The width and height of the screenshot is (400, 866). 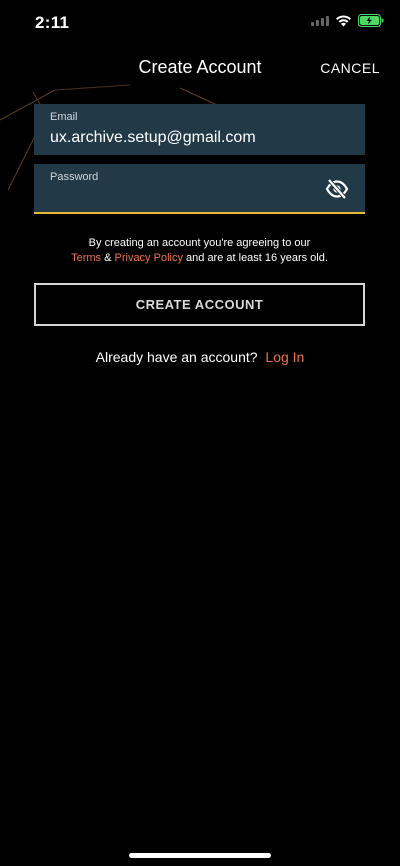 I want to click on login-prompt-row: Already have an account? Log In, so click(x=200, y=357).